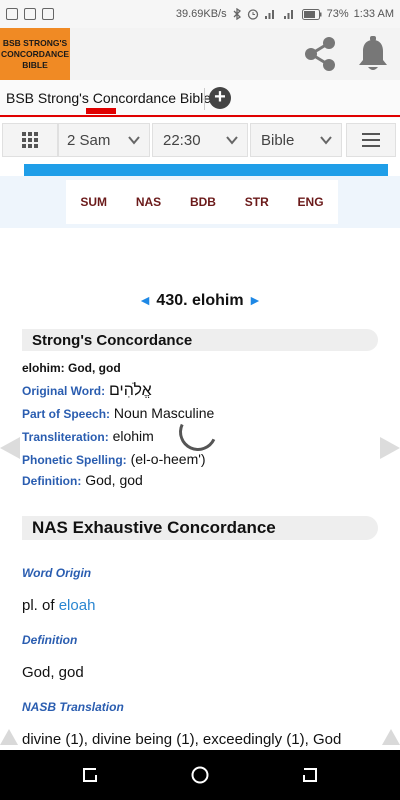  I want to click on definition-row: Definition: God, god, so click(82, 480).